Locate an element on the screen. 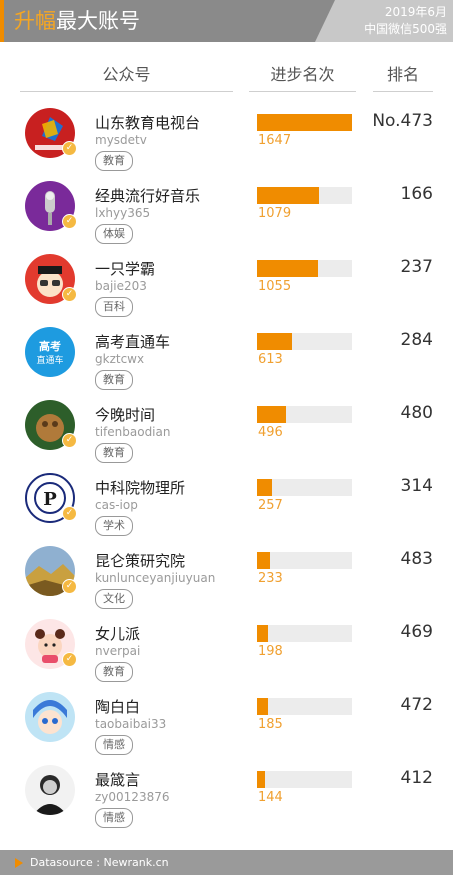 Image resolution: width=453 pixels, height=875 pixels. date-badge-subtitle: 中国微信500强 is located at coordinates (405, 29).